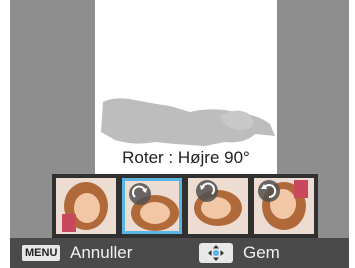 The width and height of the screenshot is (355, 268). Describe the element at coordinates (177, 253) in the screenshot. I see `bottom-bar: MENU Annuller Gem` at that location.